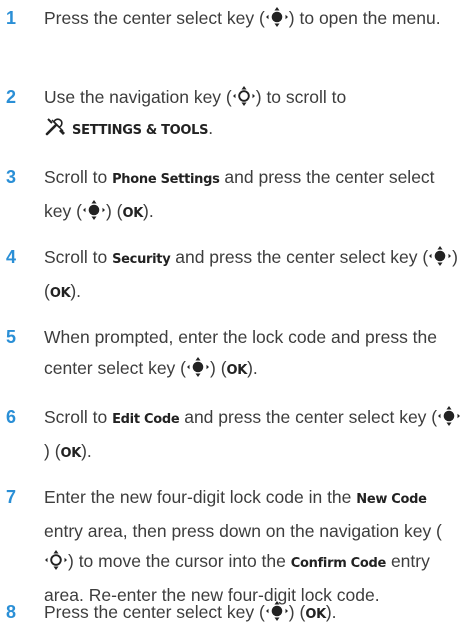  What do you see at coordinates (11, 337) in the screenshot?
I see `step-number: 5` at bounding box center [11, 337].